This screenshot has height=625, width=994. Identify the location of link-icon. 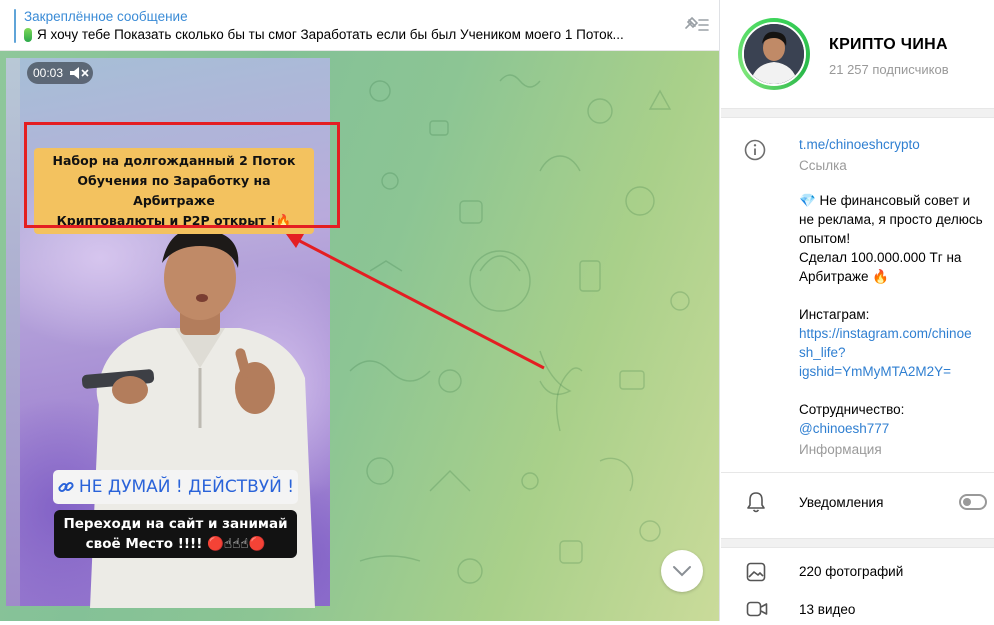
(66, 487).